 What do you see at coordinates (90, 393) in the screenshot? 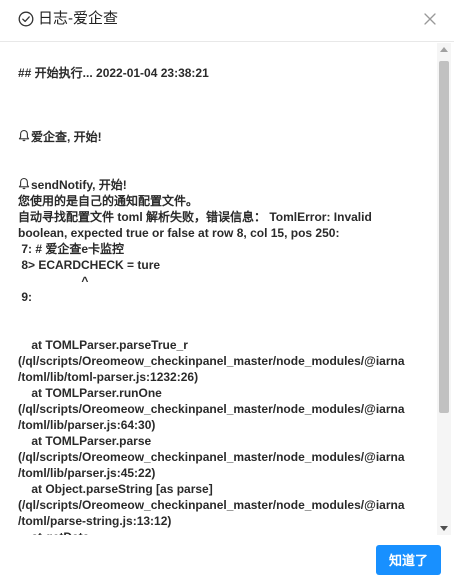
I see `log-line: at TOMLParser.runOne` at bounding box center [90, 393].